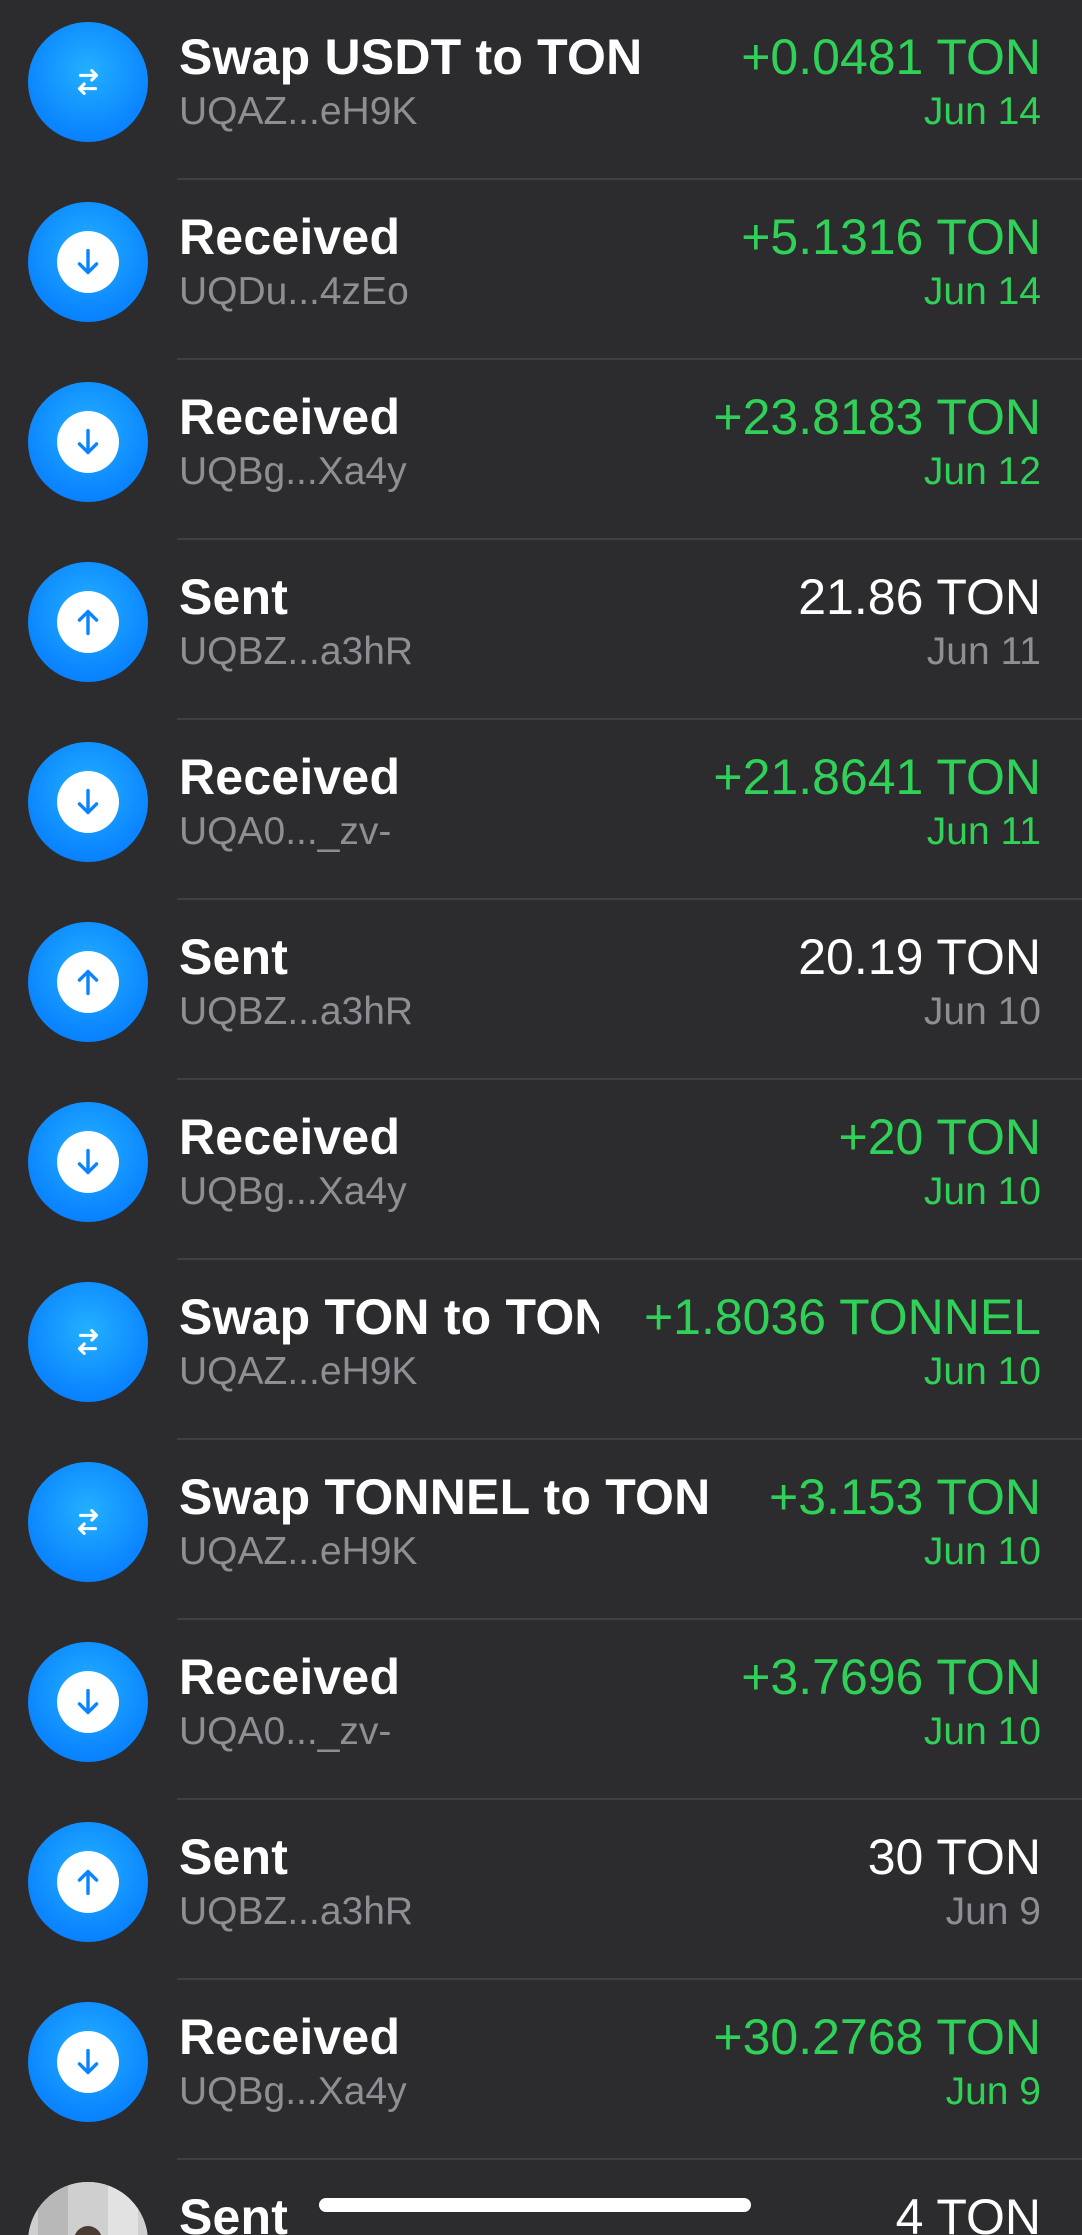 This screenshot has width=1082, height=2235. I want to click on transaction-amount: 4 TON, so click(961, 2211).